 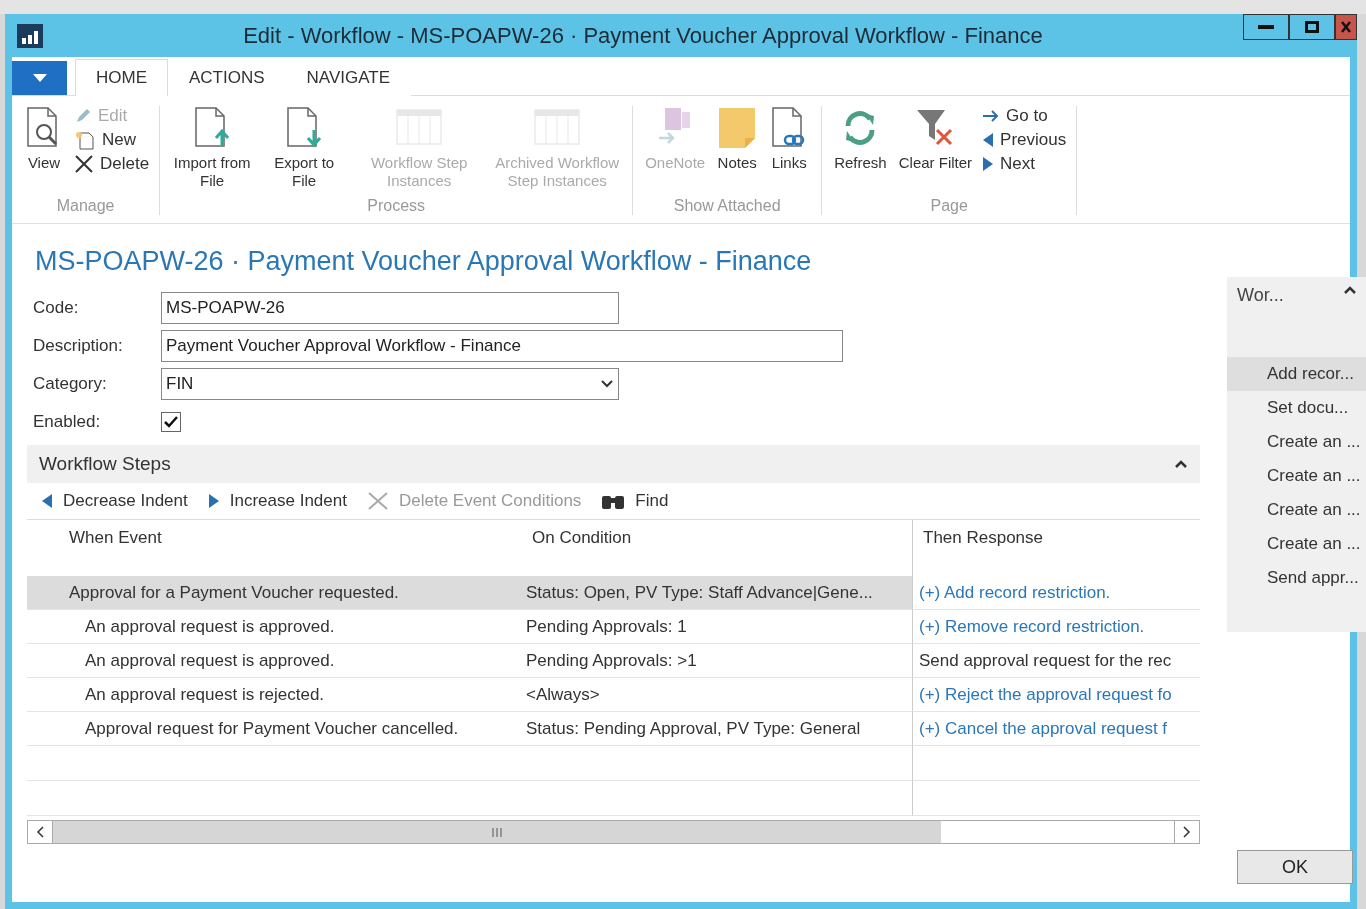 I want to click on scrollbar-thumb, so click(x=497, y=832).